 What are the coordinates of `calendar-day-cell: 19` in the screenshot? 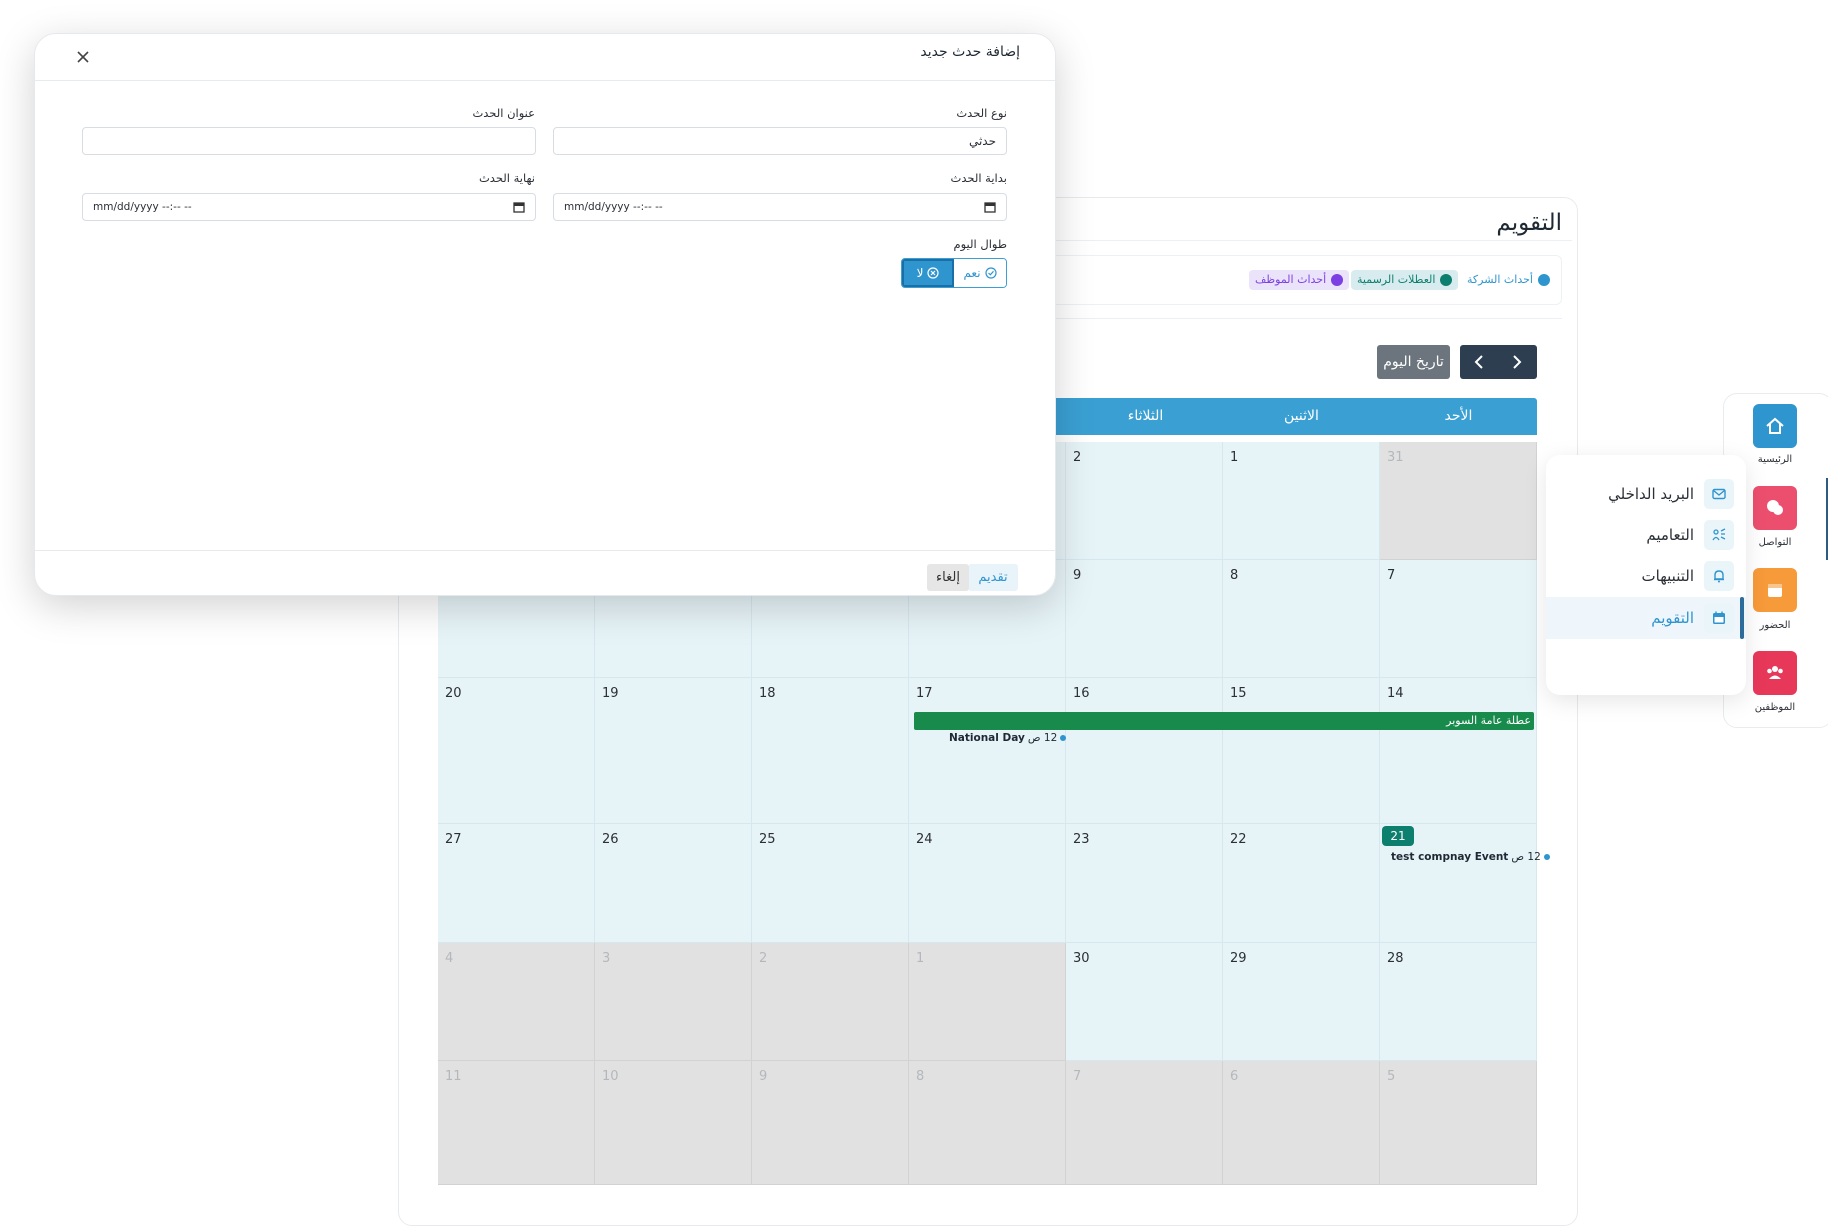 It's located at (673, 751).